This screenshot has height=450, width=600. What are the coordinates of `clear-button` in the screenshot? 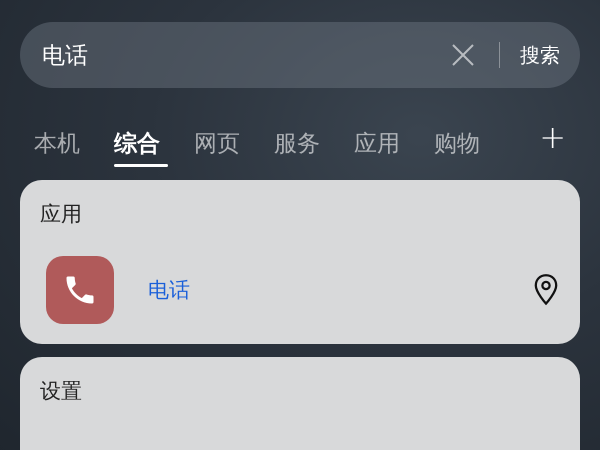 It's located at (463, 55).